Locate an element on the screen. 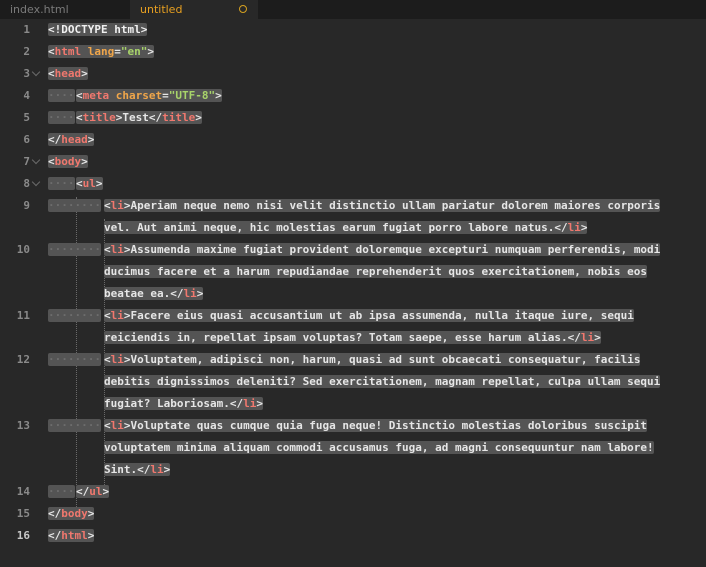 The image size is (706, 567). code-line: </body> is located at coordinates (71, 513).